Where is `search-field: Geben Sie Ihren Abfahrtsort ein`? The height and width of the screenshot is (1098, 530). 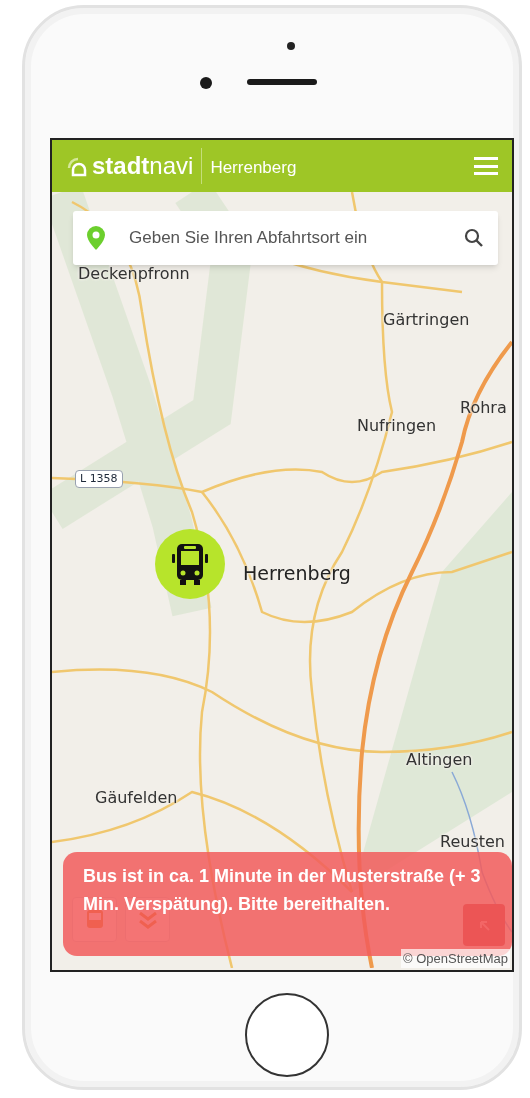 search-field: Geben Sie Ihren Abfahrtsort ein is located at coordinates (285, 238).